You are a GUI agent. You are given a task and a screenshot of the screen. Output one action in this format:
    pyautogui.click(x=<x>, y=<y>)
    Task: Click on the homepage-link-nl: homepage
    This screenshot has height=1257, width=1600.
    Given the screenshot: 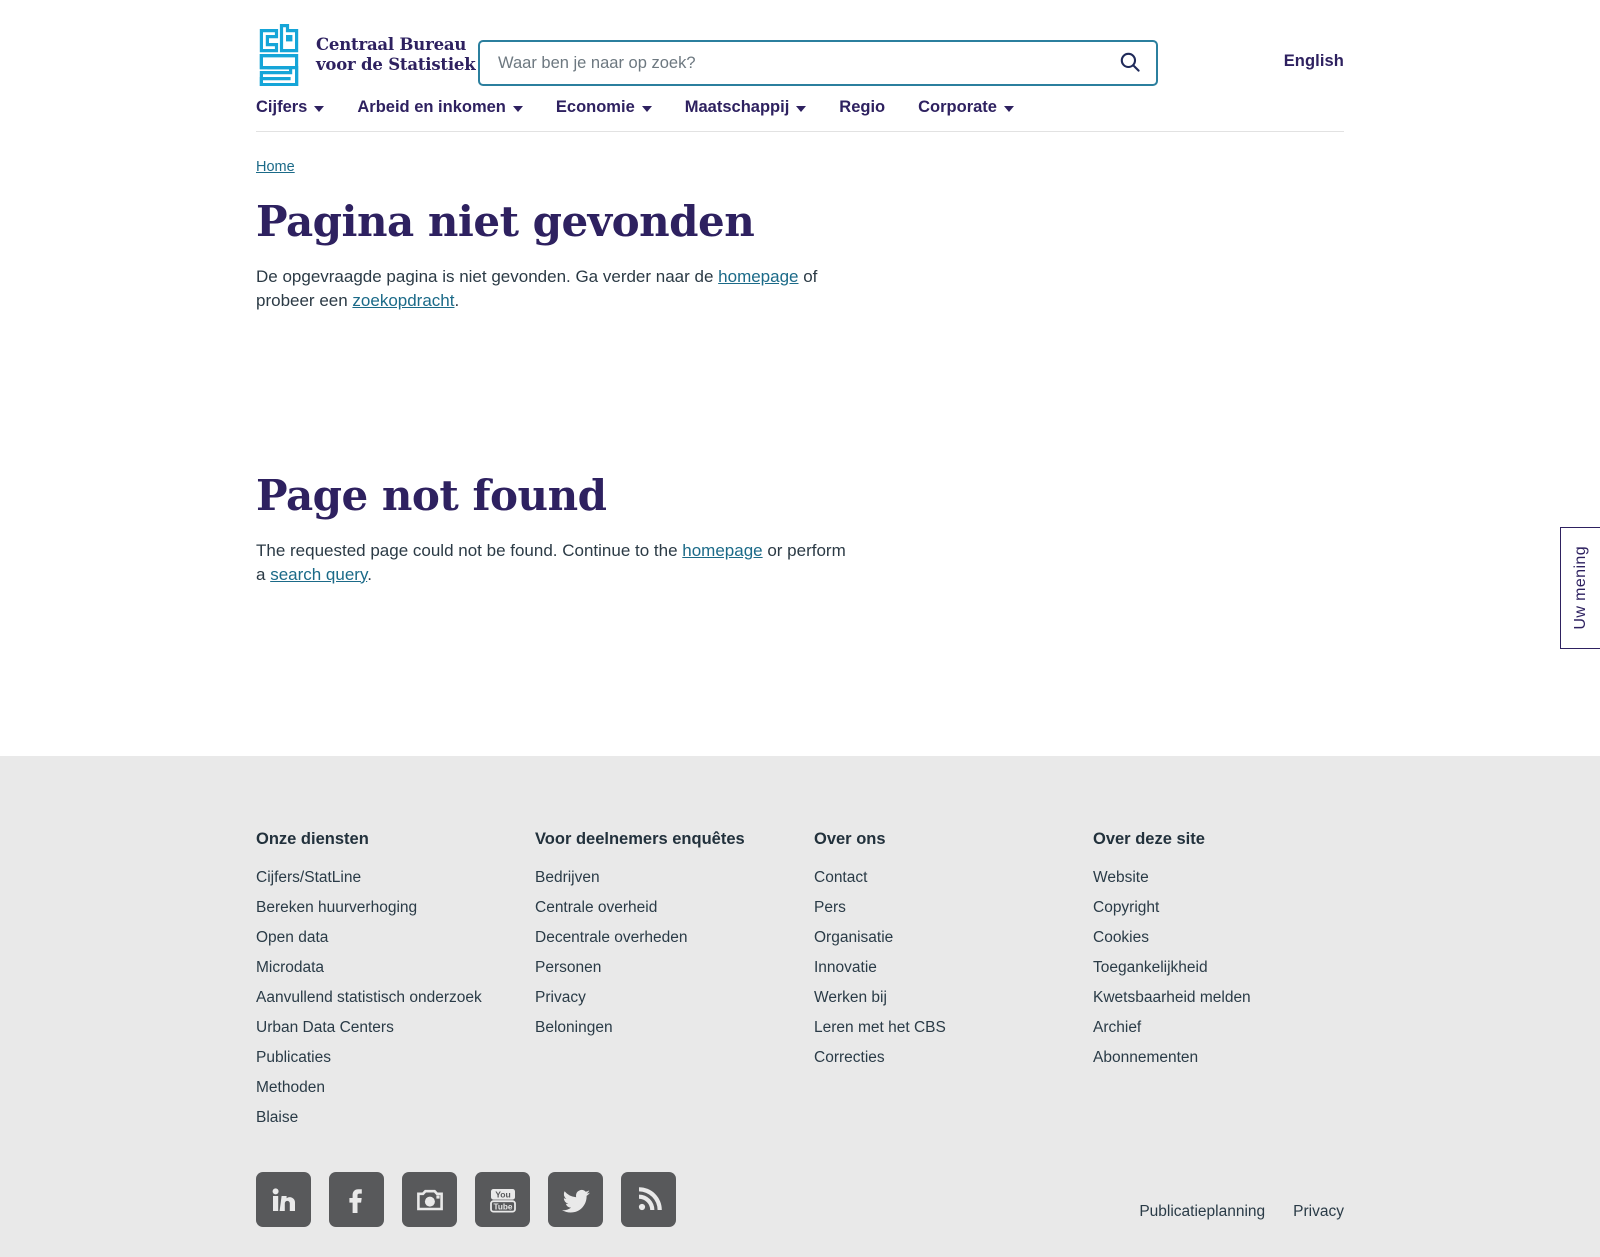 What is the action you would take?
    pyautogui.click(x=758, y=276)
    